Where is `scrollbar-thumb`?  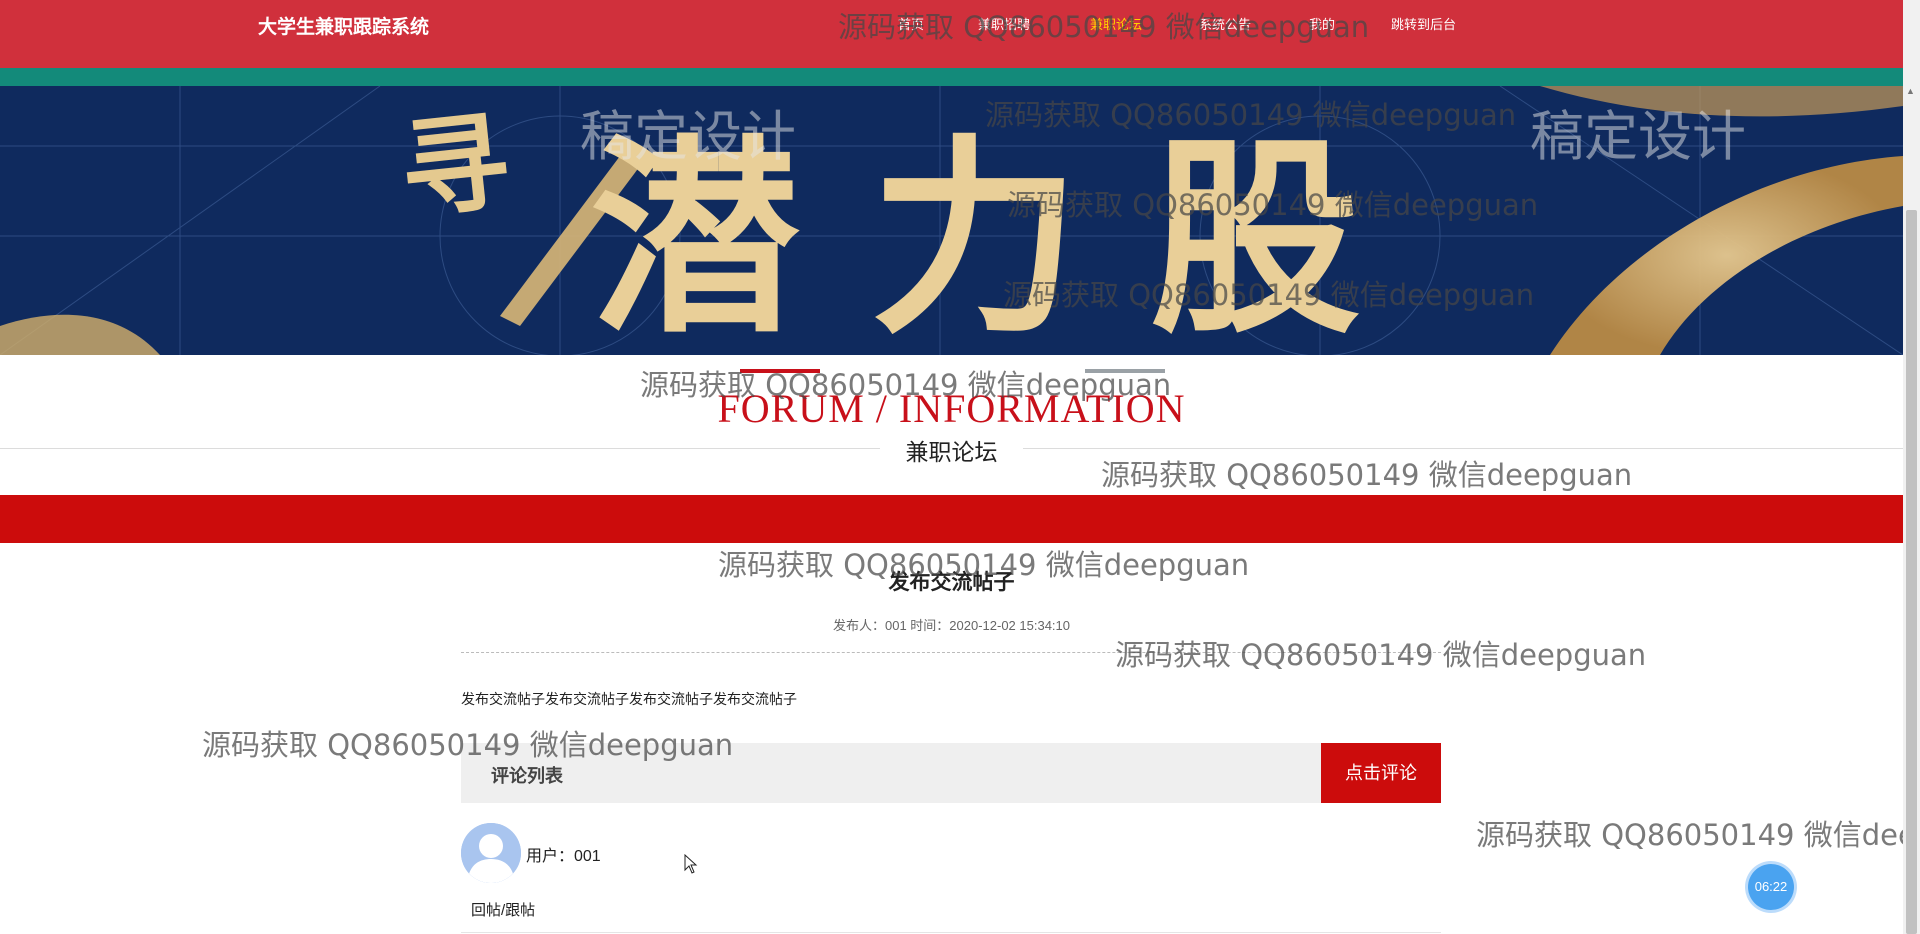
scrollbar-thumb is located at coordinates (1911, 572).